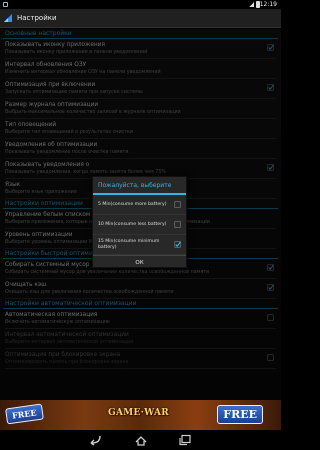  What do you see at coordinates (24, 414) in the screenshot?
I see `ad-free-badge: FREE` at bounding box center [24, 414].